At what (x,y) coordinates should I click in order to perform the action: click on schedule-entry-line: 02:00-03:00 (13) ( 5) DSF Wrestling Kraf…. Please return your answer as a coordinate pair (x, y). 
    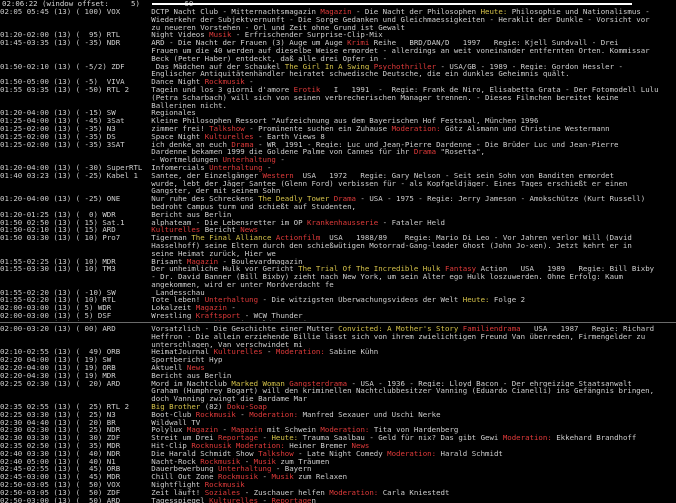
    Looking at the image, I should click on (151, 316).